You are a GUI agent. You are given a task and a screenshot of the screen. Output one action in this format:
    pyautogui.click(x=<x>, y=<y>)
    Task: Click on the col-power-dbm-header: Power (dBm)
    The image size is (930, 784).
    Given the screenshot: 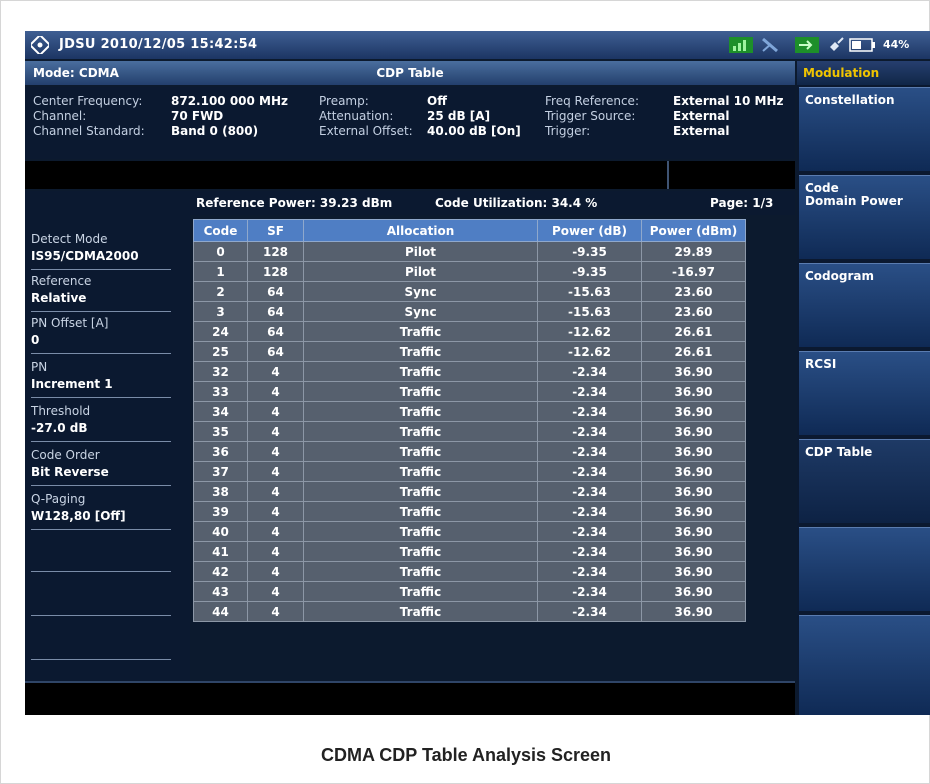 What is the action you would take?
    pyautogui.click(x=693, y=230)
    